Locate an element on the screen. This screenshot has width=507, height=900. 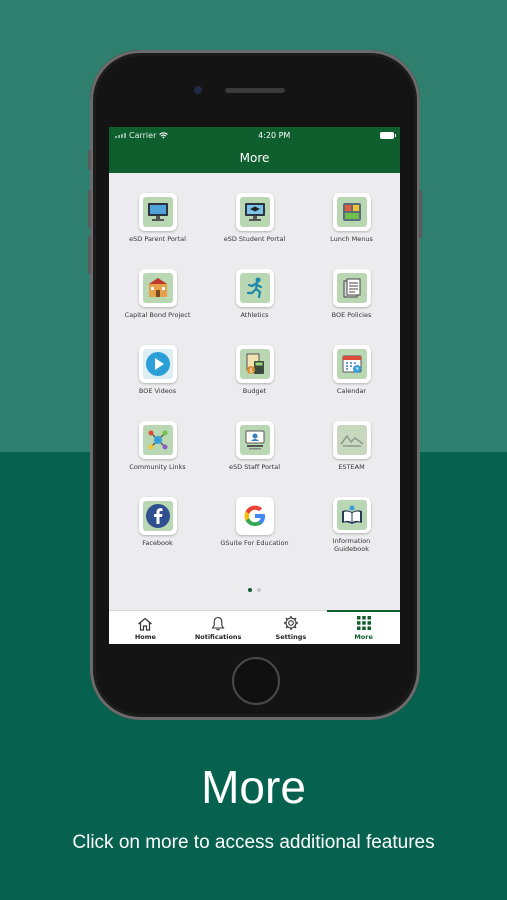
tile-esd-student-portal: eSD Student Portal is located at coordinates (254, 221).